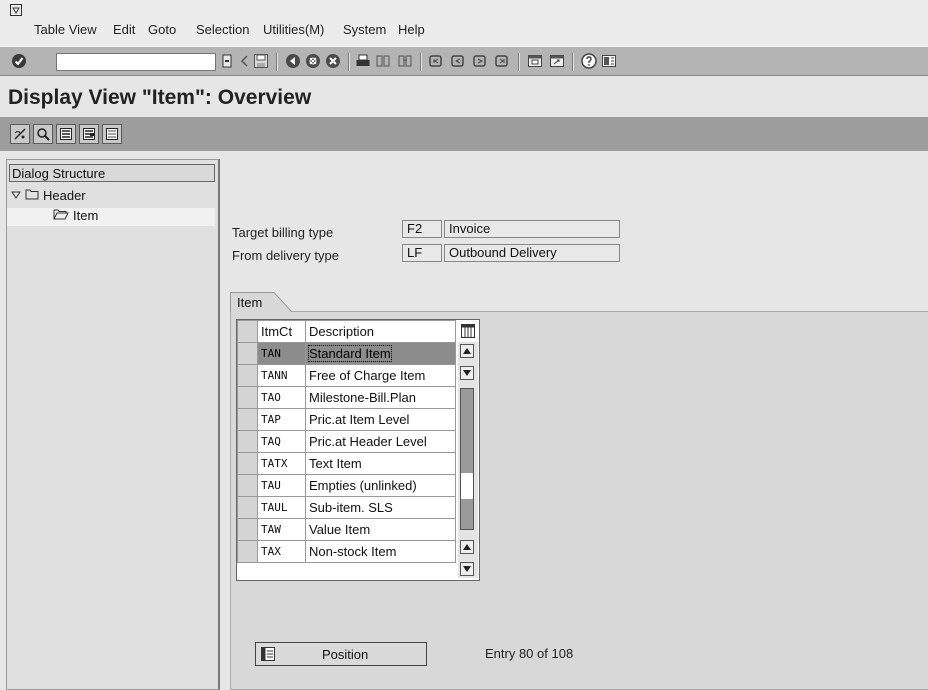 This screenshot has width=928, height=690. Describe the element at coordinates (480, 61) in the screenshot. I see `next-page-icon` at that location.